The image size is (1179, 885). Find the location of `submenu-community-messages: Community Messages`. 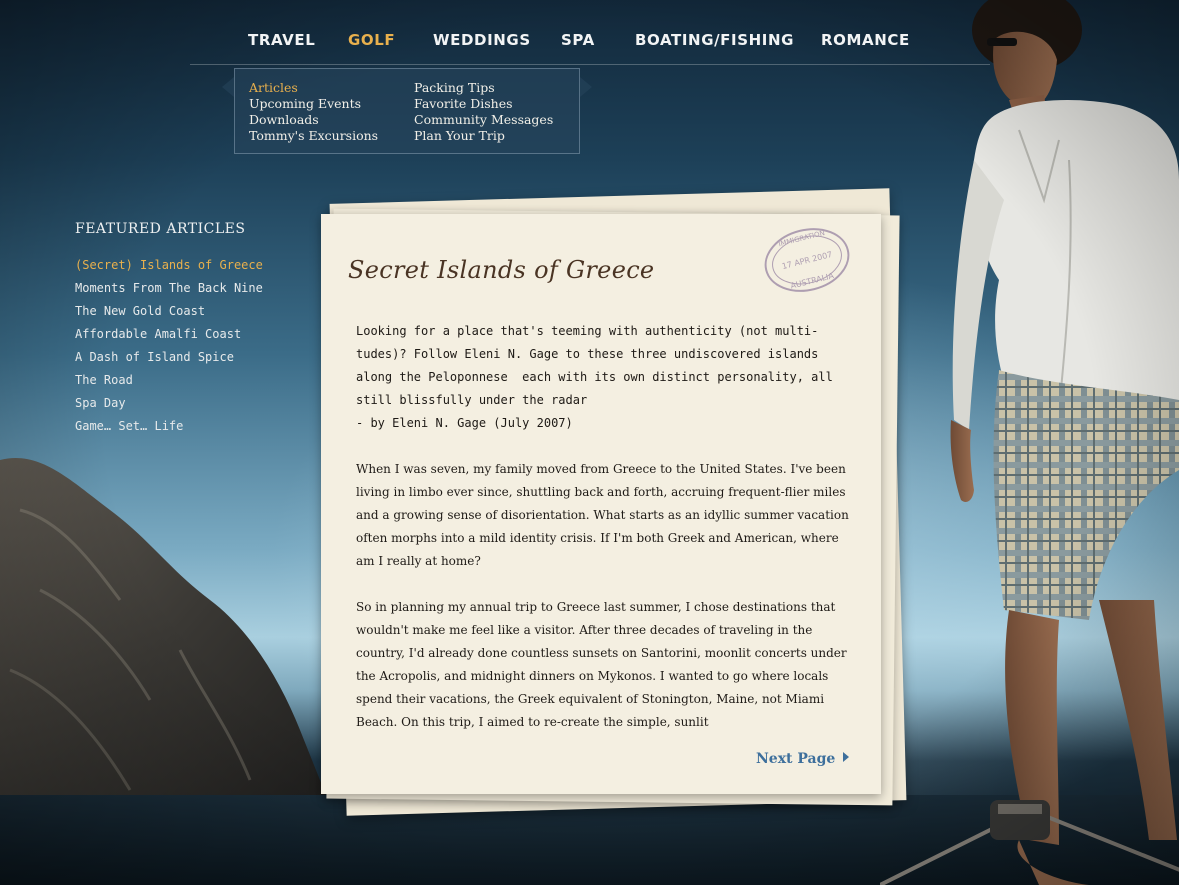

submenu-community-messages: Community Messages is located at coordinates (483, 120).